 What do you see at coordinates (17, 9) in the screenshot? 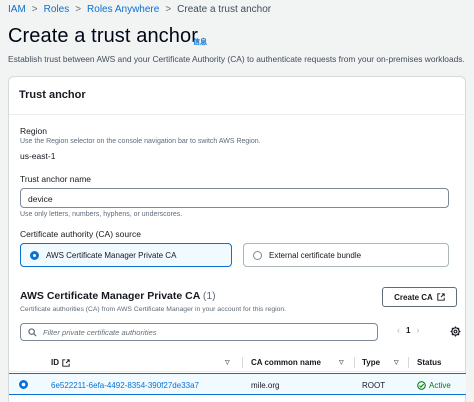
I see `breadcrumb-iam: IAM` at bounding box center [17, 9].